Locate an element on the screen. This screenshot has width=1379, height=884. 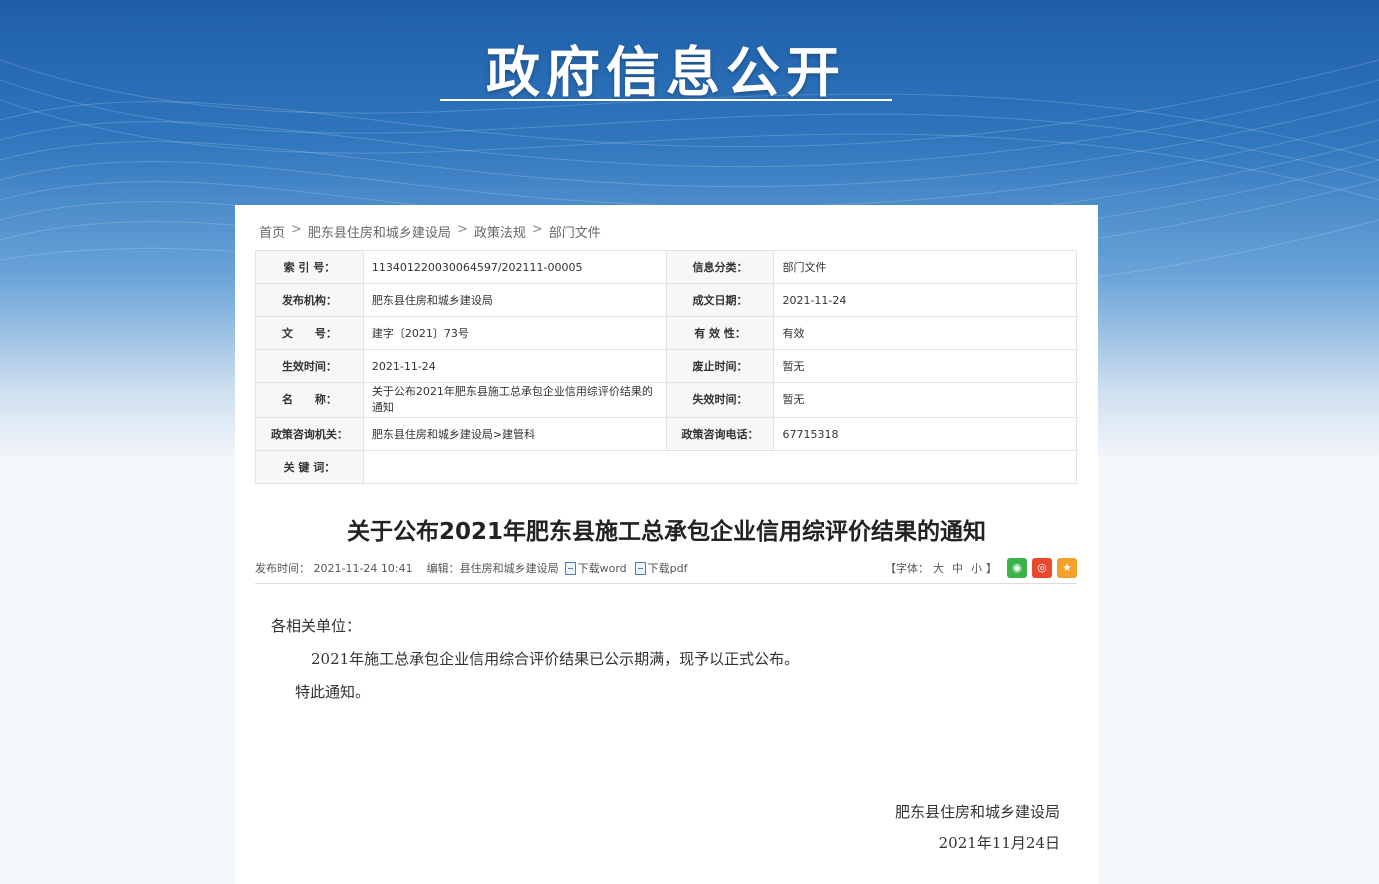
pdf-file-icon is located at coordinates (640, 568).